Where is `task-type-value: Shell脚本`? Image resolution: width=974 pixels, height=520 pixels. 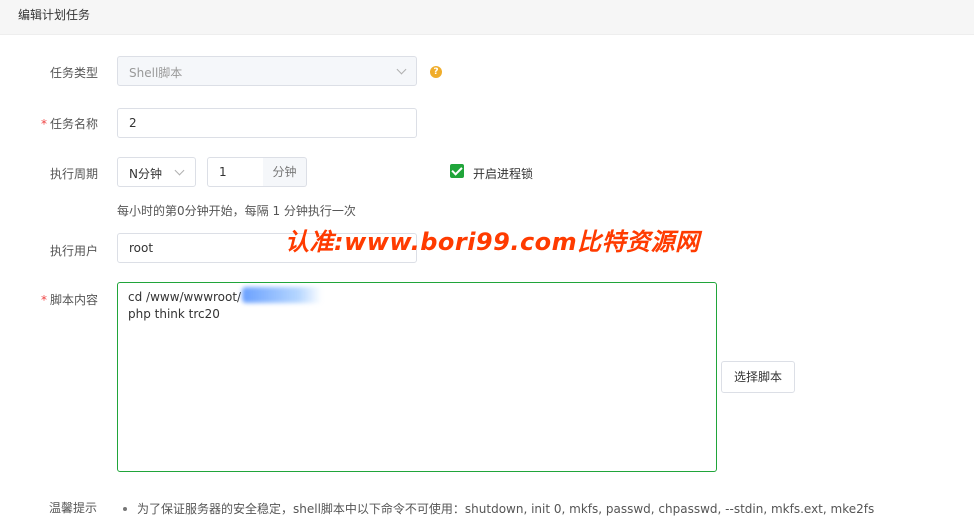
task-type-value: Shell脚本 is located at coordinates (156, 73).